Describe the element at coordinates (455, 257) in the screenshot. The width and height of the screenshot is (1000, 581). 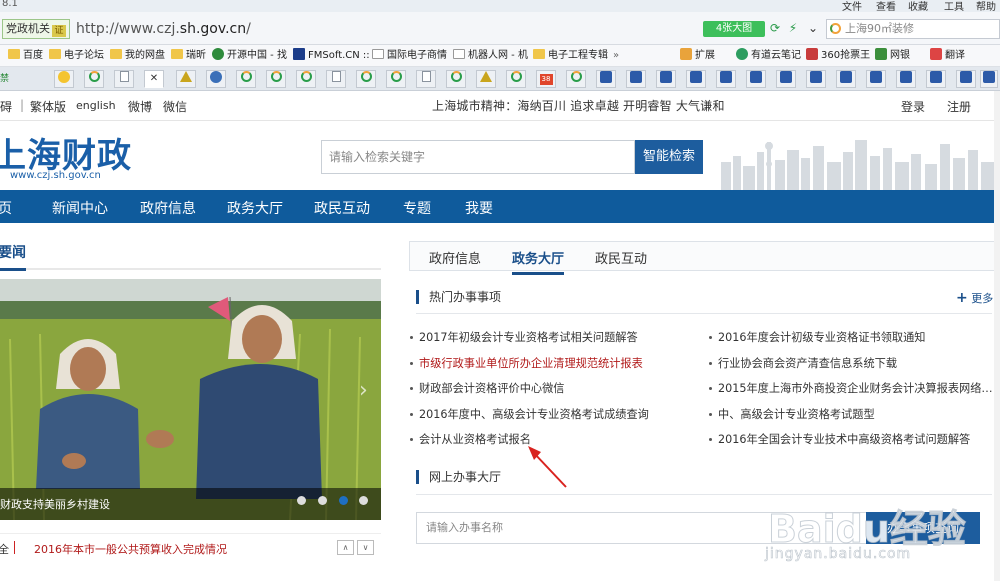
I see `tab-gov-info: 政府信息` at that location.